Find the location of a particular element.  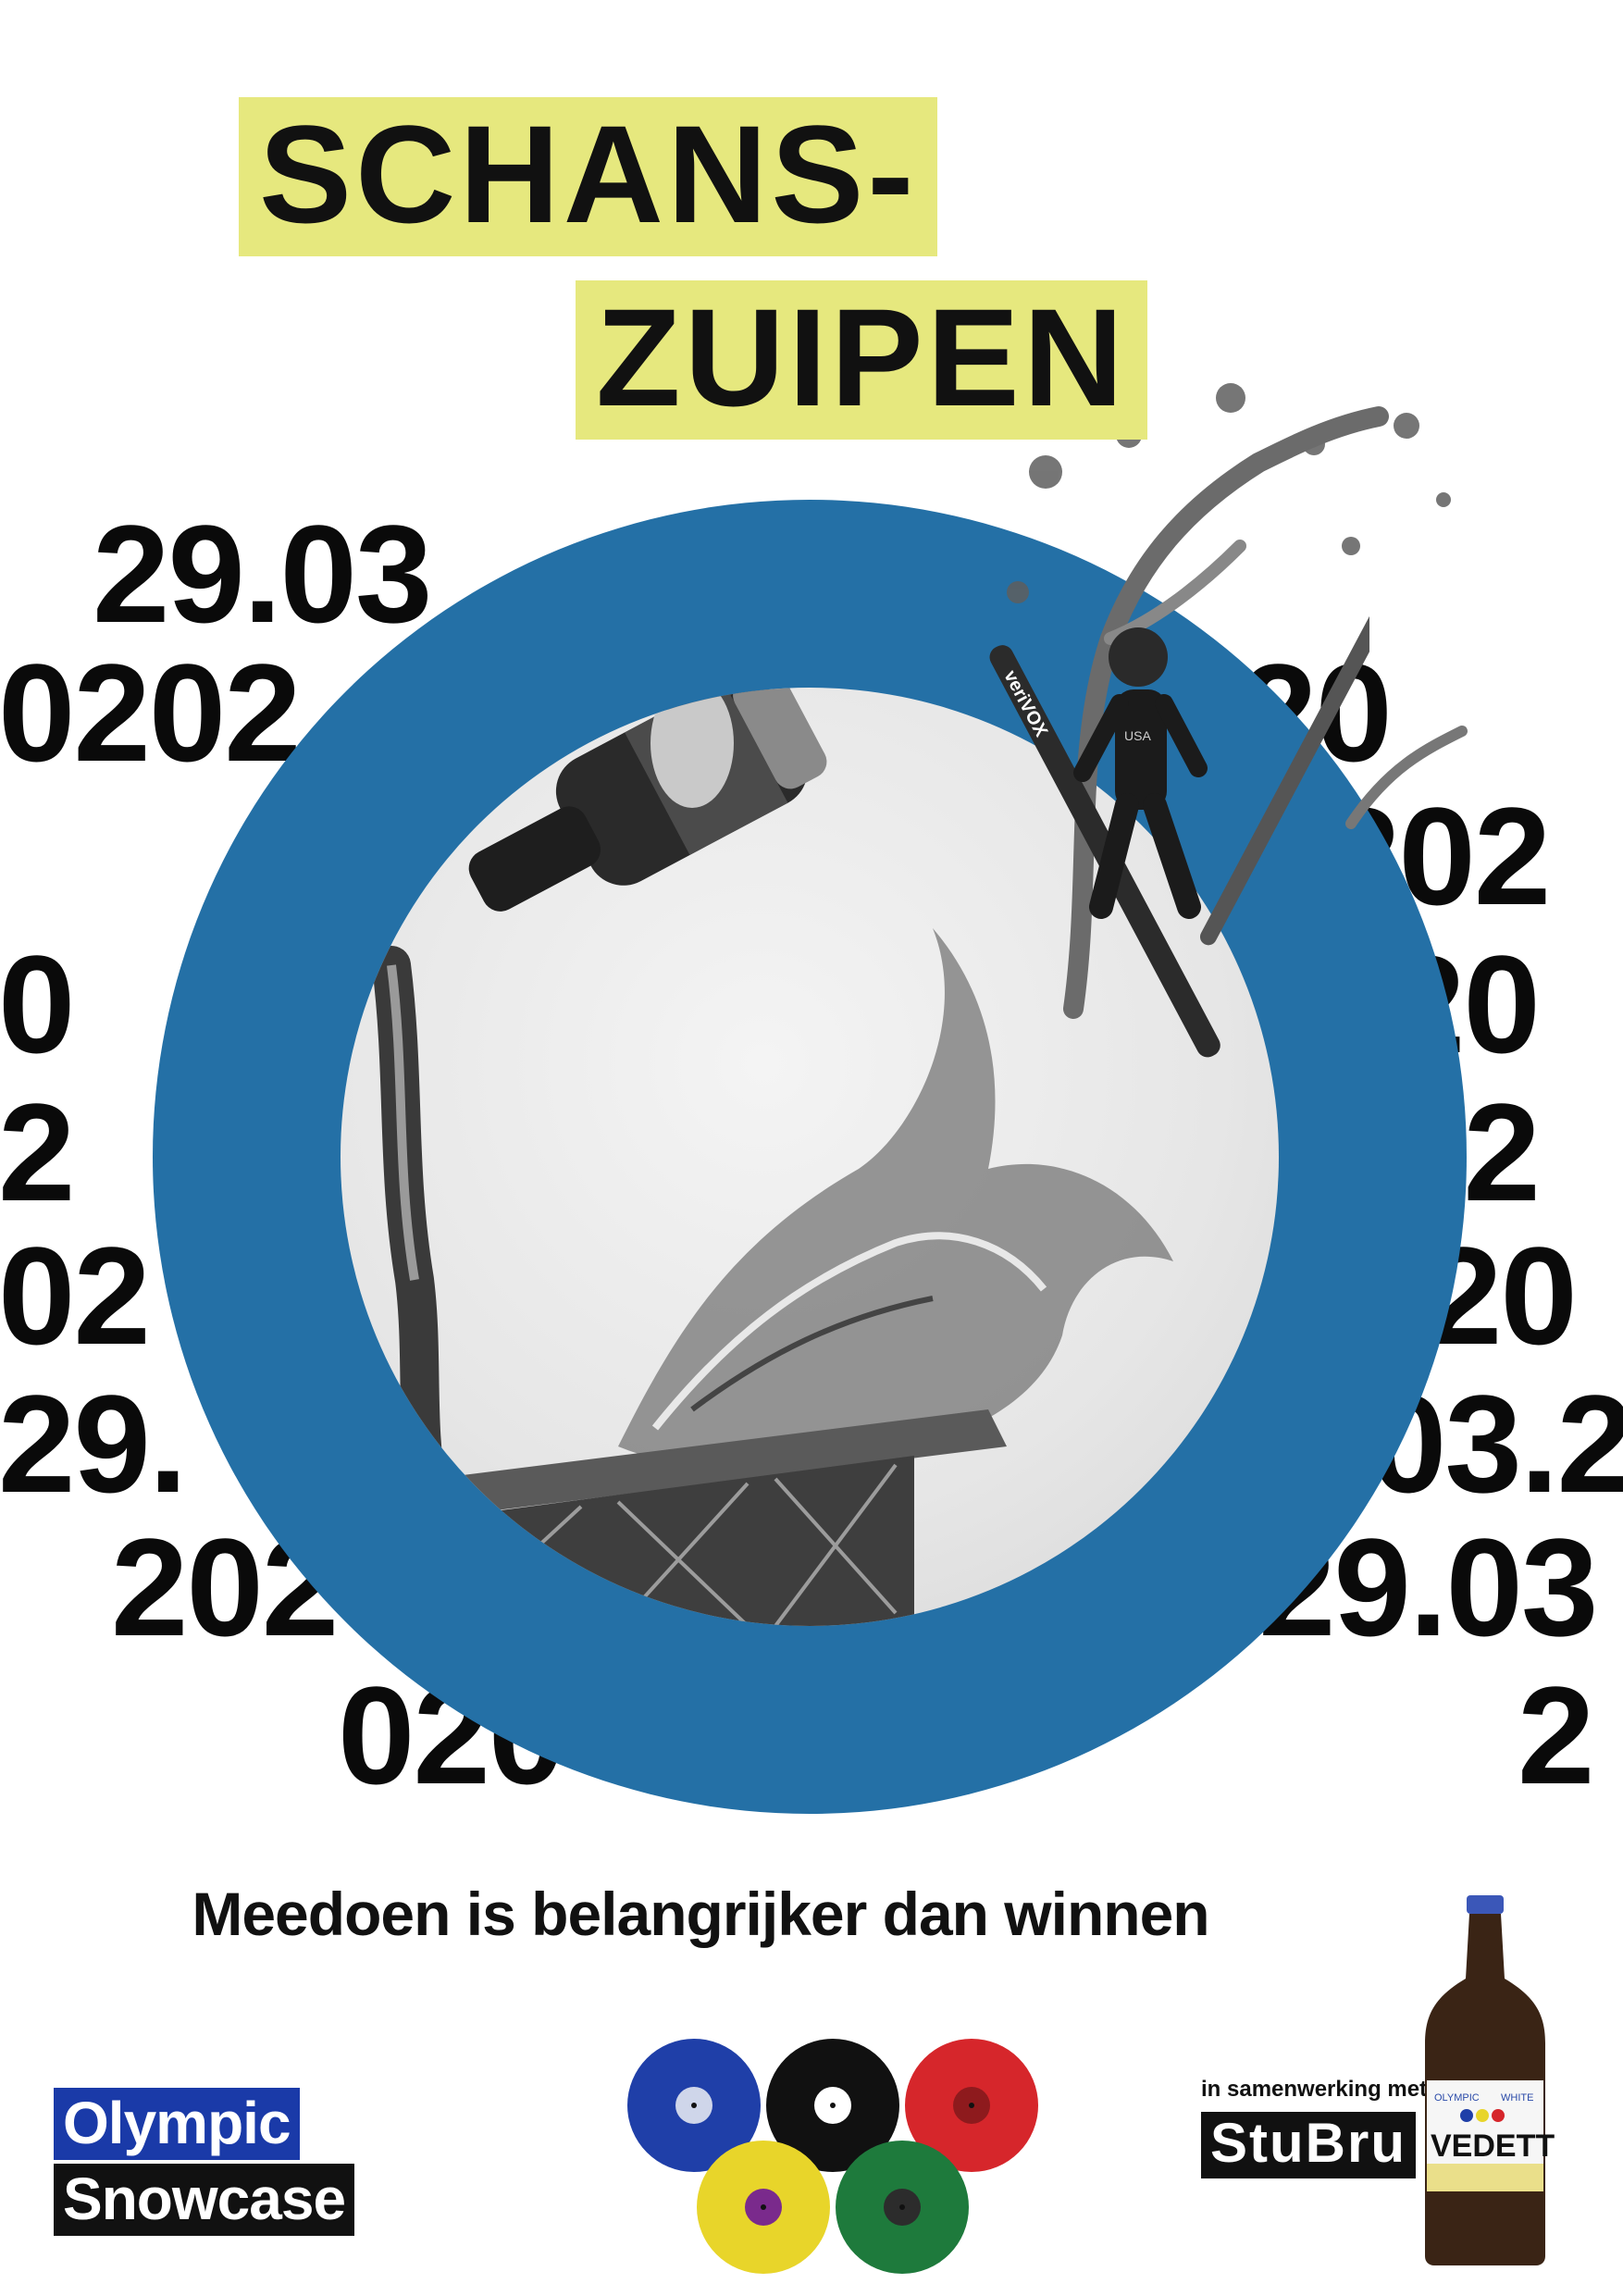

record-yellow is located at coordinates (763, 2208).